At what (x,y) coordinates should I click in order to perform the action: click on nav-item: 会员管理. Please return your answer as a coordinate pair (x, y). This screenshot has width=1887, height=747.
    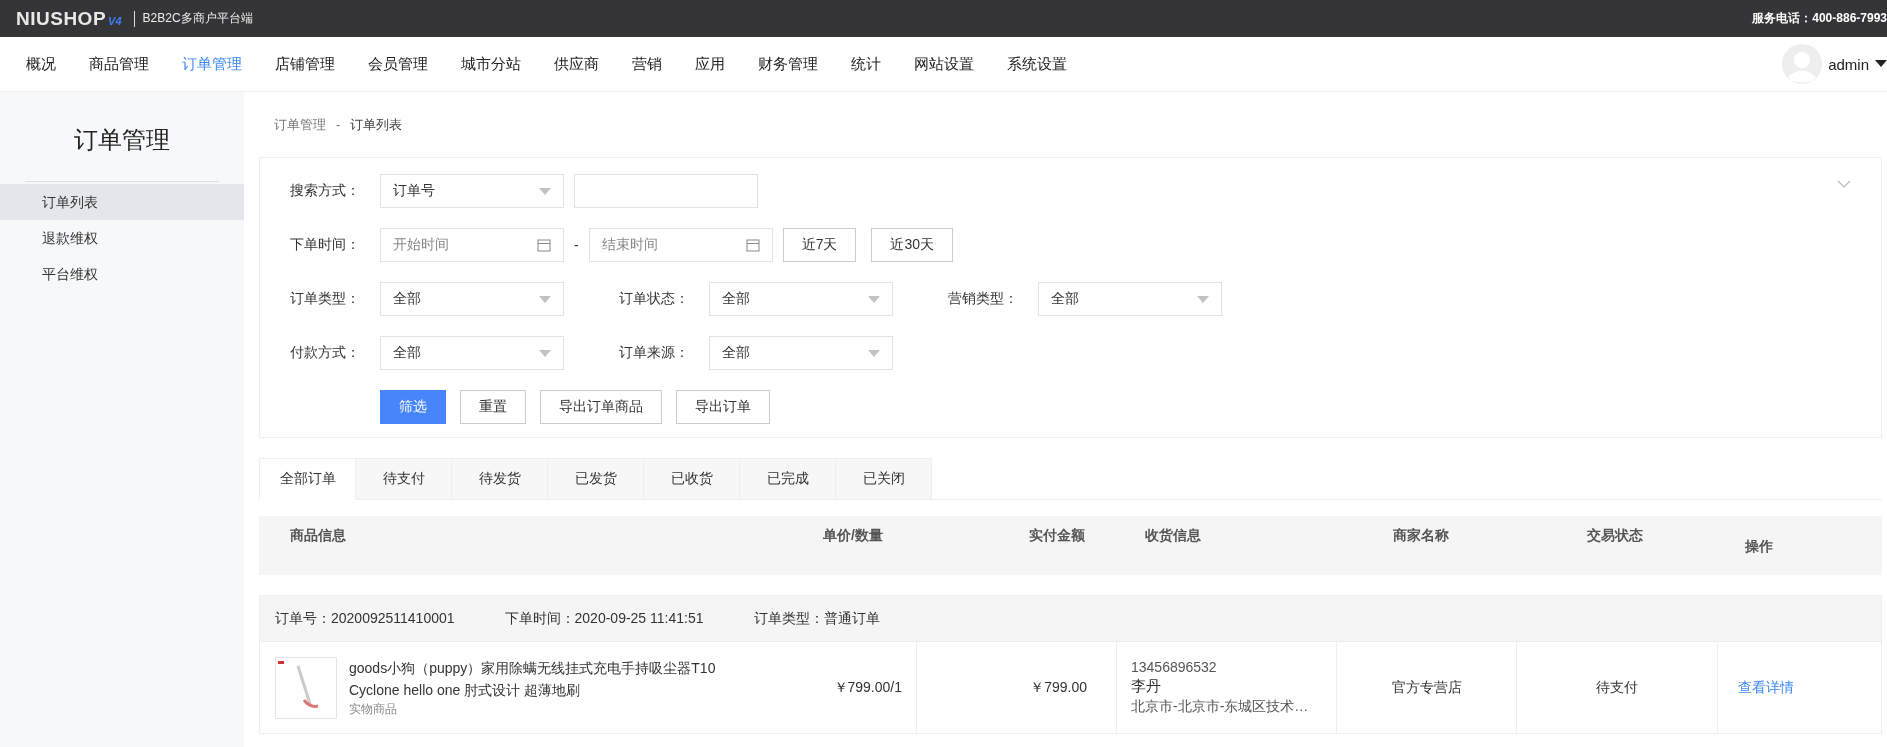
    Looking at the image, I should click on (398, 64).